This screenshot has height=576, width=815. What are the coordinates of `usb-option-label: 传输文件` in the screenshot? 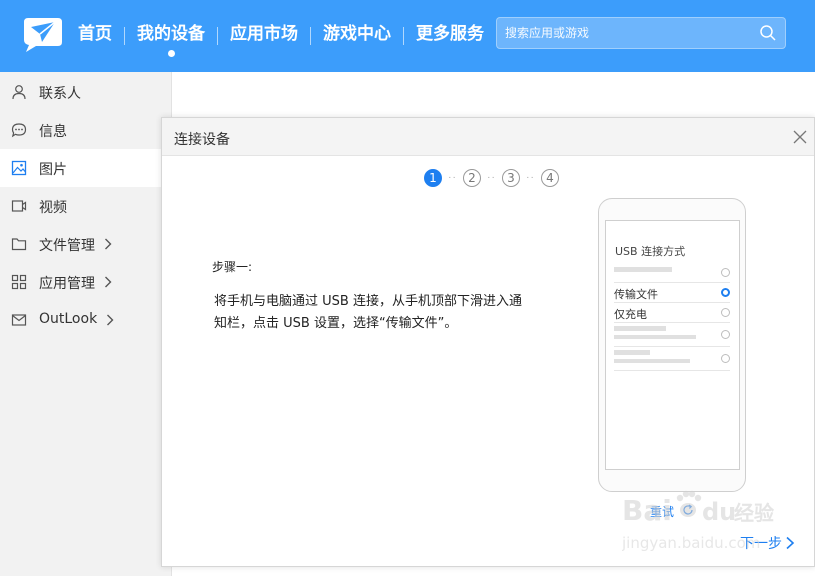 It's located at (636, 294).